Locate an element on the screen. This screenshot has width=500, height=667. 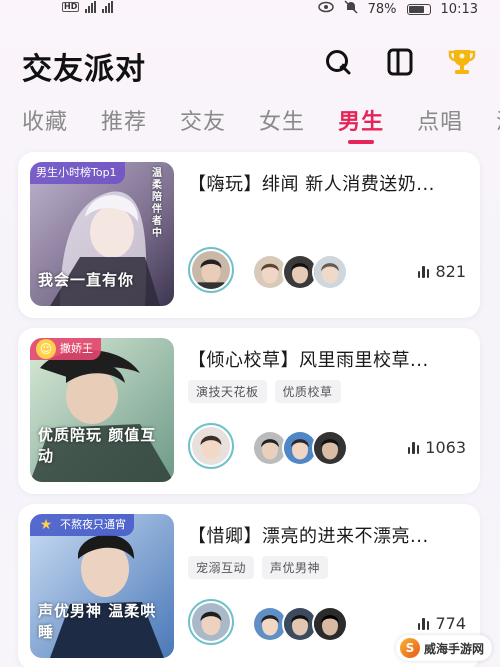
trophy-icon is located at coordinates (462, 62).